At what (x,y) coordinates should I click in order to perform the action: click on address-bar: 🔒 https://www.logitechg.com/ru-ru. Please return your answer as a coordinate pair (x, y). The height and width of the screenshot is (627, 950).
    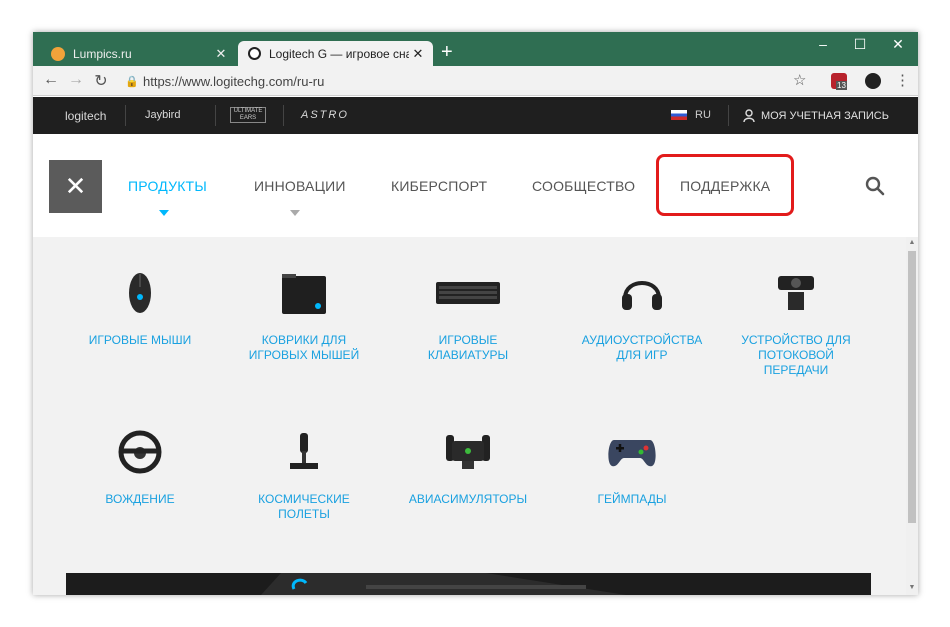
    Looking at the image, I should click on (470, 81).